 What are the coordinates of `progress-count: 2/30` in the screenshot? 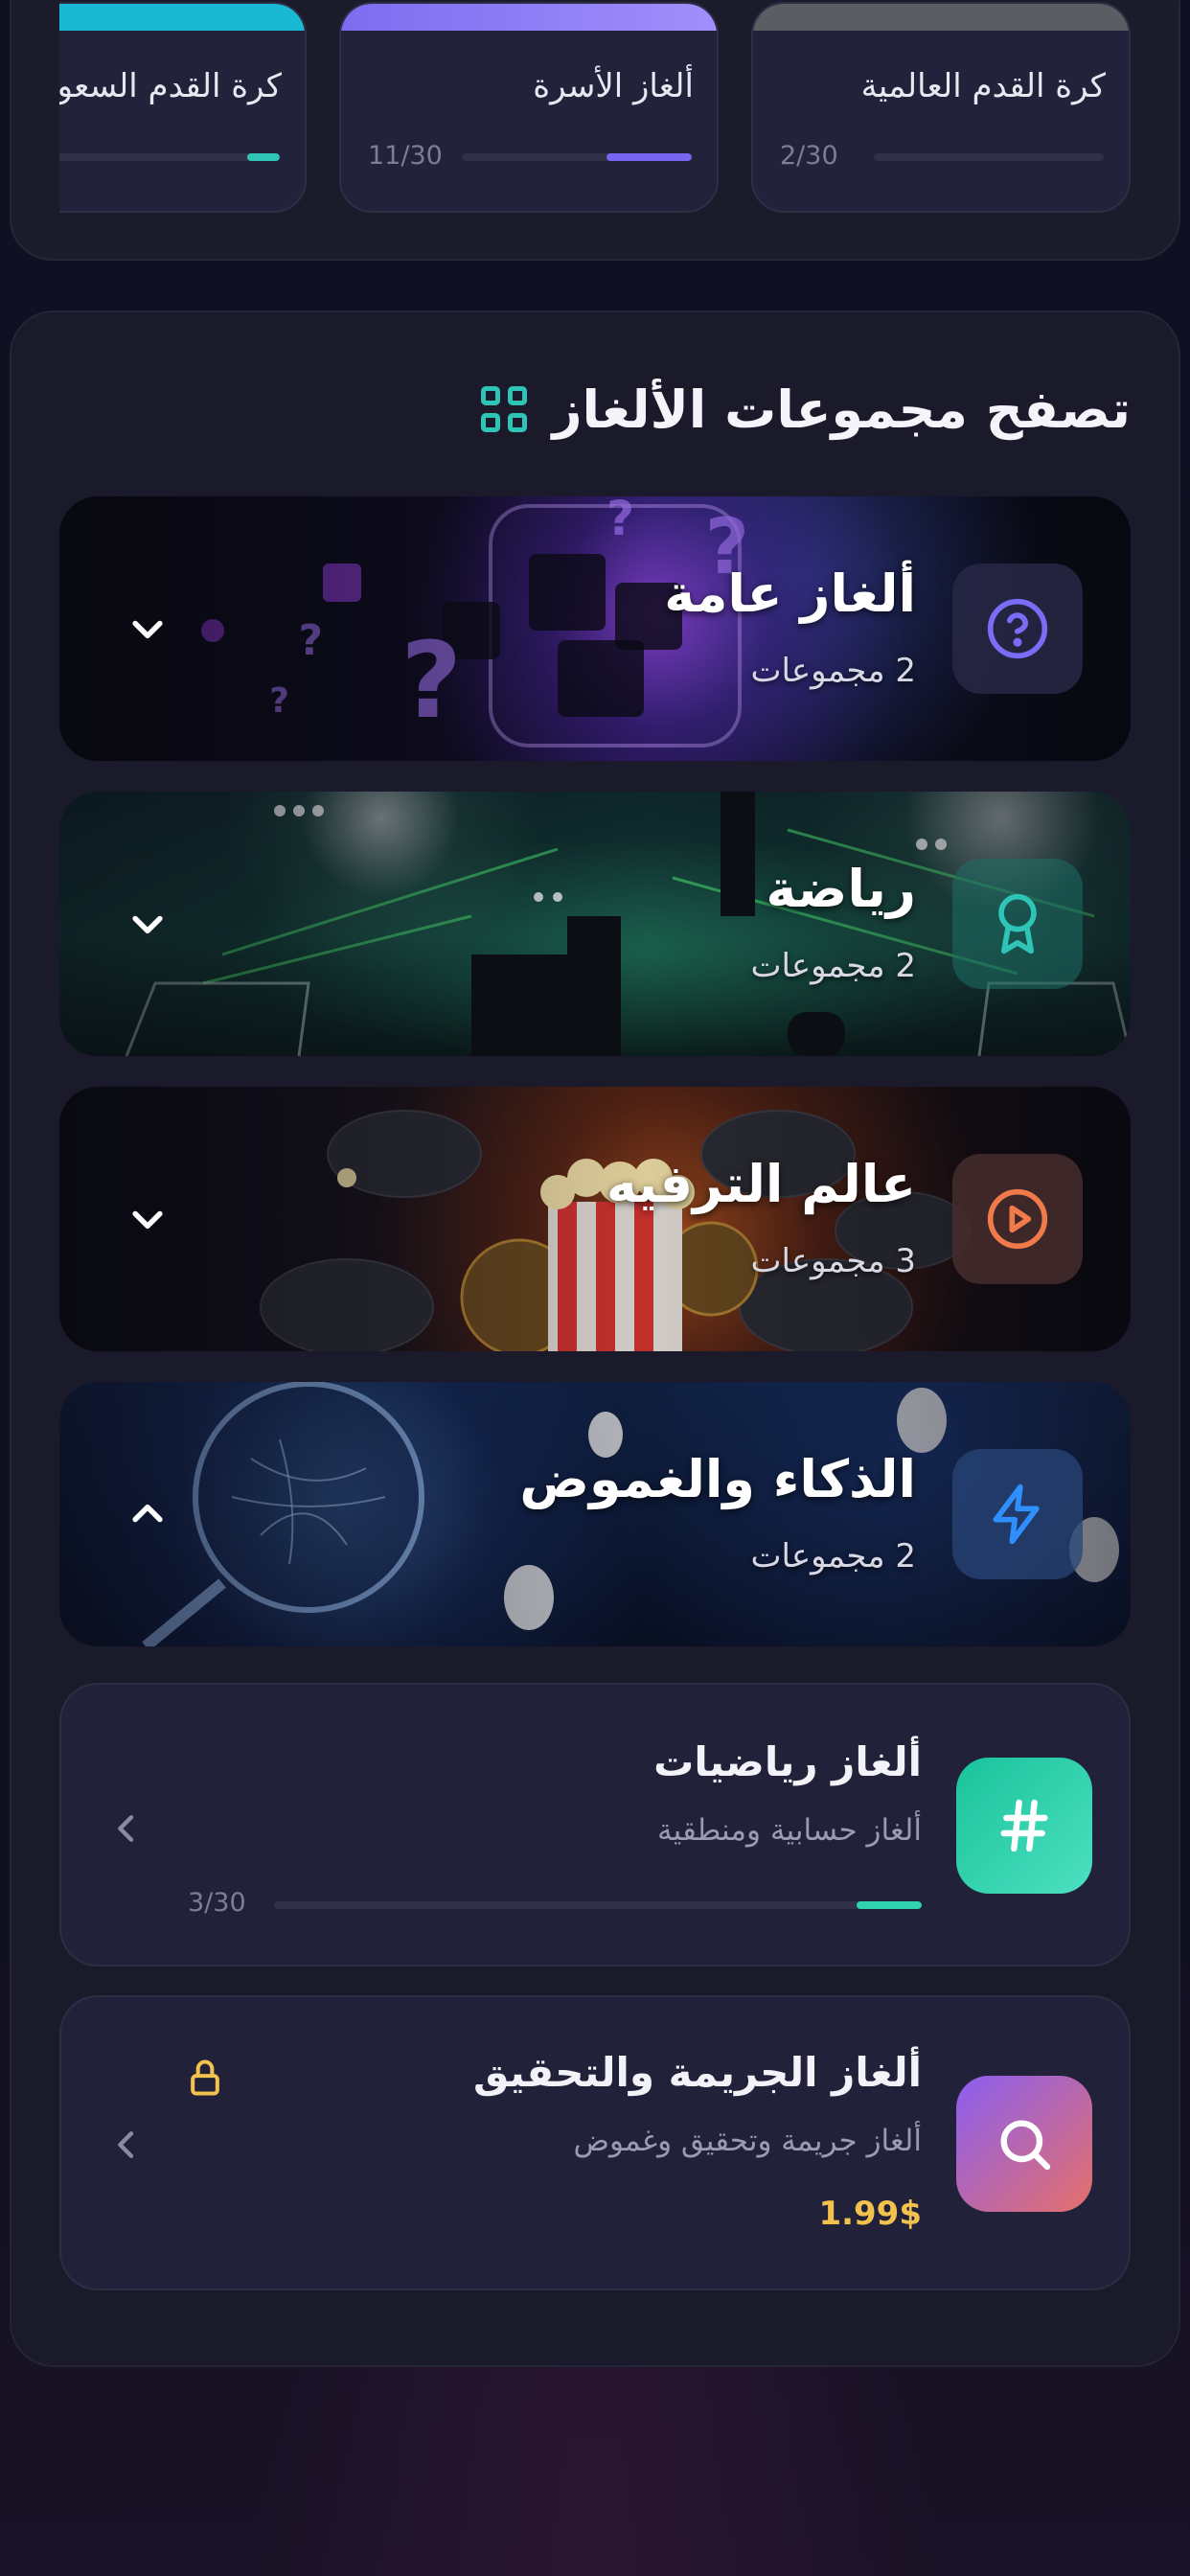 It's located at (809, 156).